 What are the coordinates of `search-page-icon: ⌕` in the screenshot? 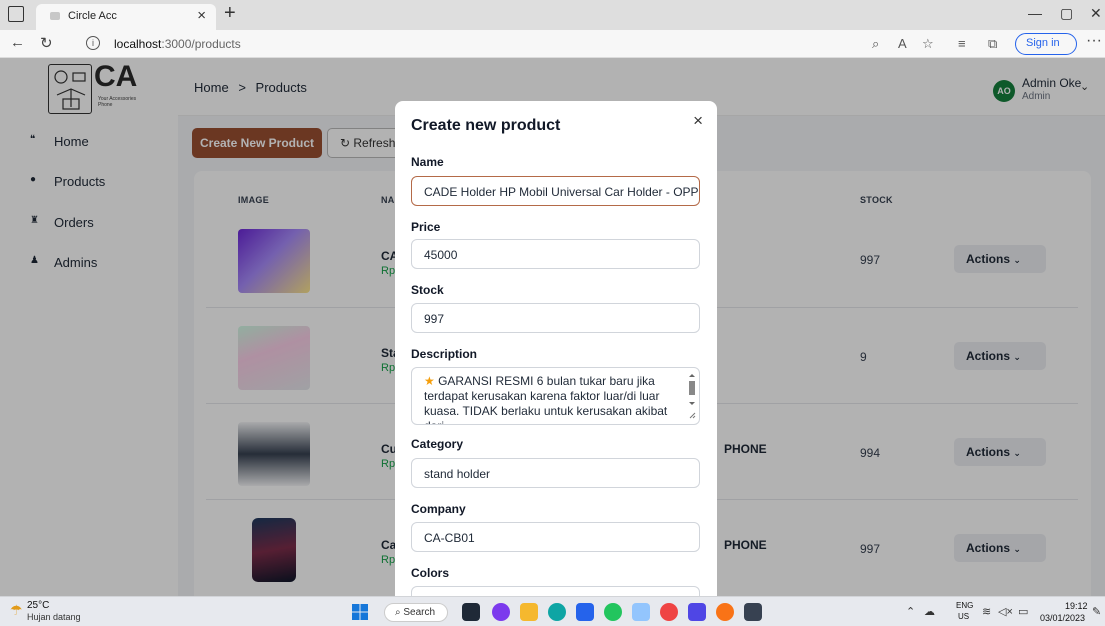 It's located at (875, 44).